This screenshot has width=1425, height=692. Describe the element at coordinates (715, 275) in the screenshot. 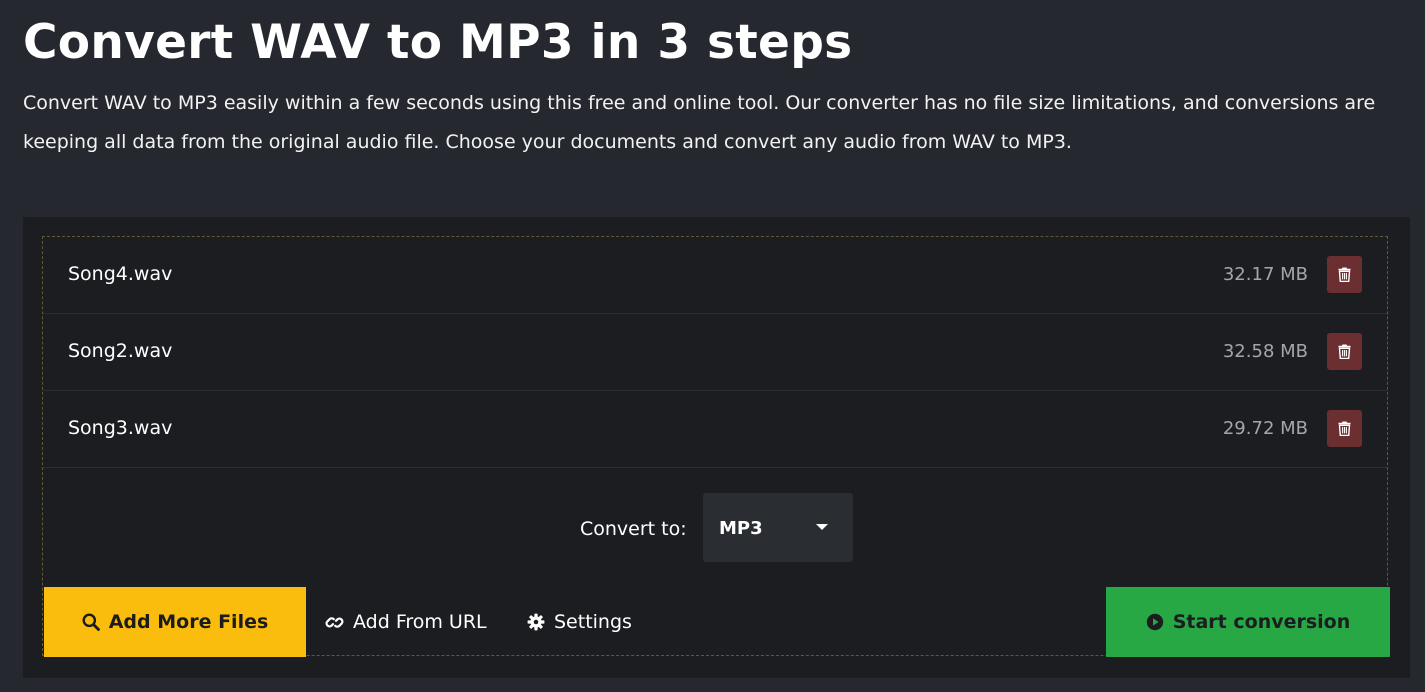

I see `file-row: Song4.wav 32.17 MB` at that location.